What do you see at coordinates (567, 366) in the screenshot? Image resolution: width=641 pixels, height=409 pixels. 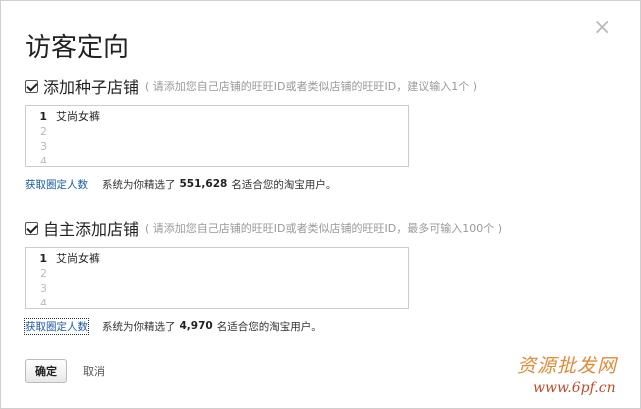 I see `watermark-text: 资源批发网` at bounding box center [567, 366].